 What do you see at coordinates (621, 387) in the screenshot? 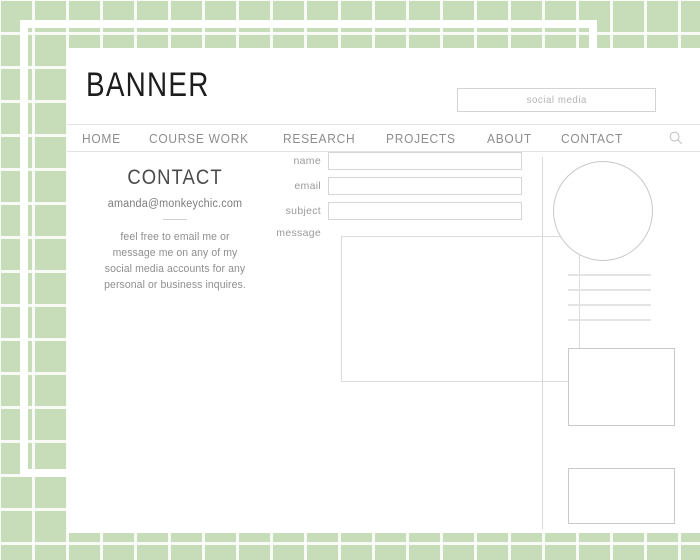
I see `thumbnail-large` at bounding box center [621, 387].